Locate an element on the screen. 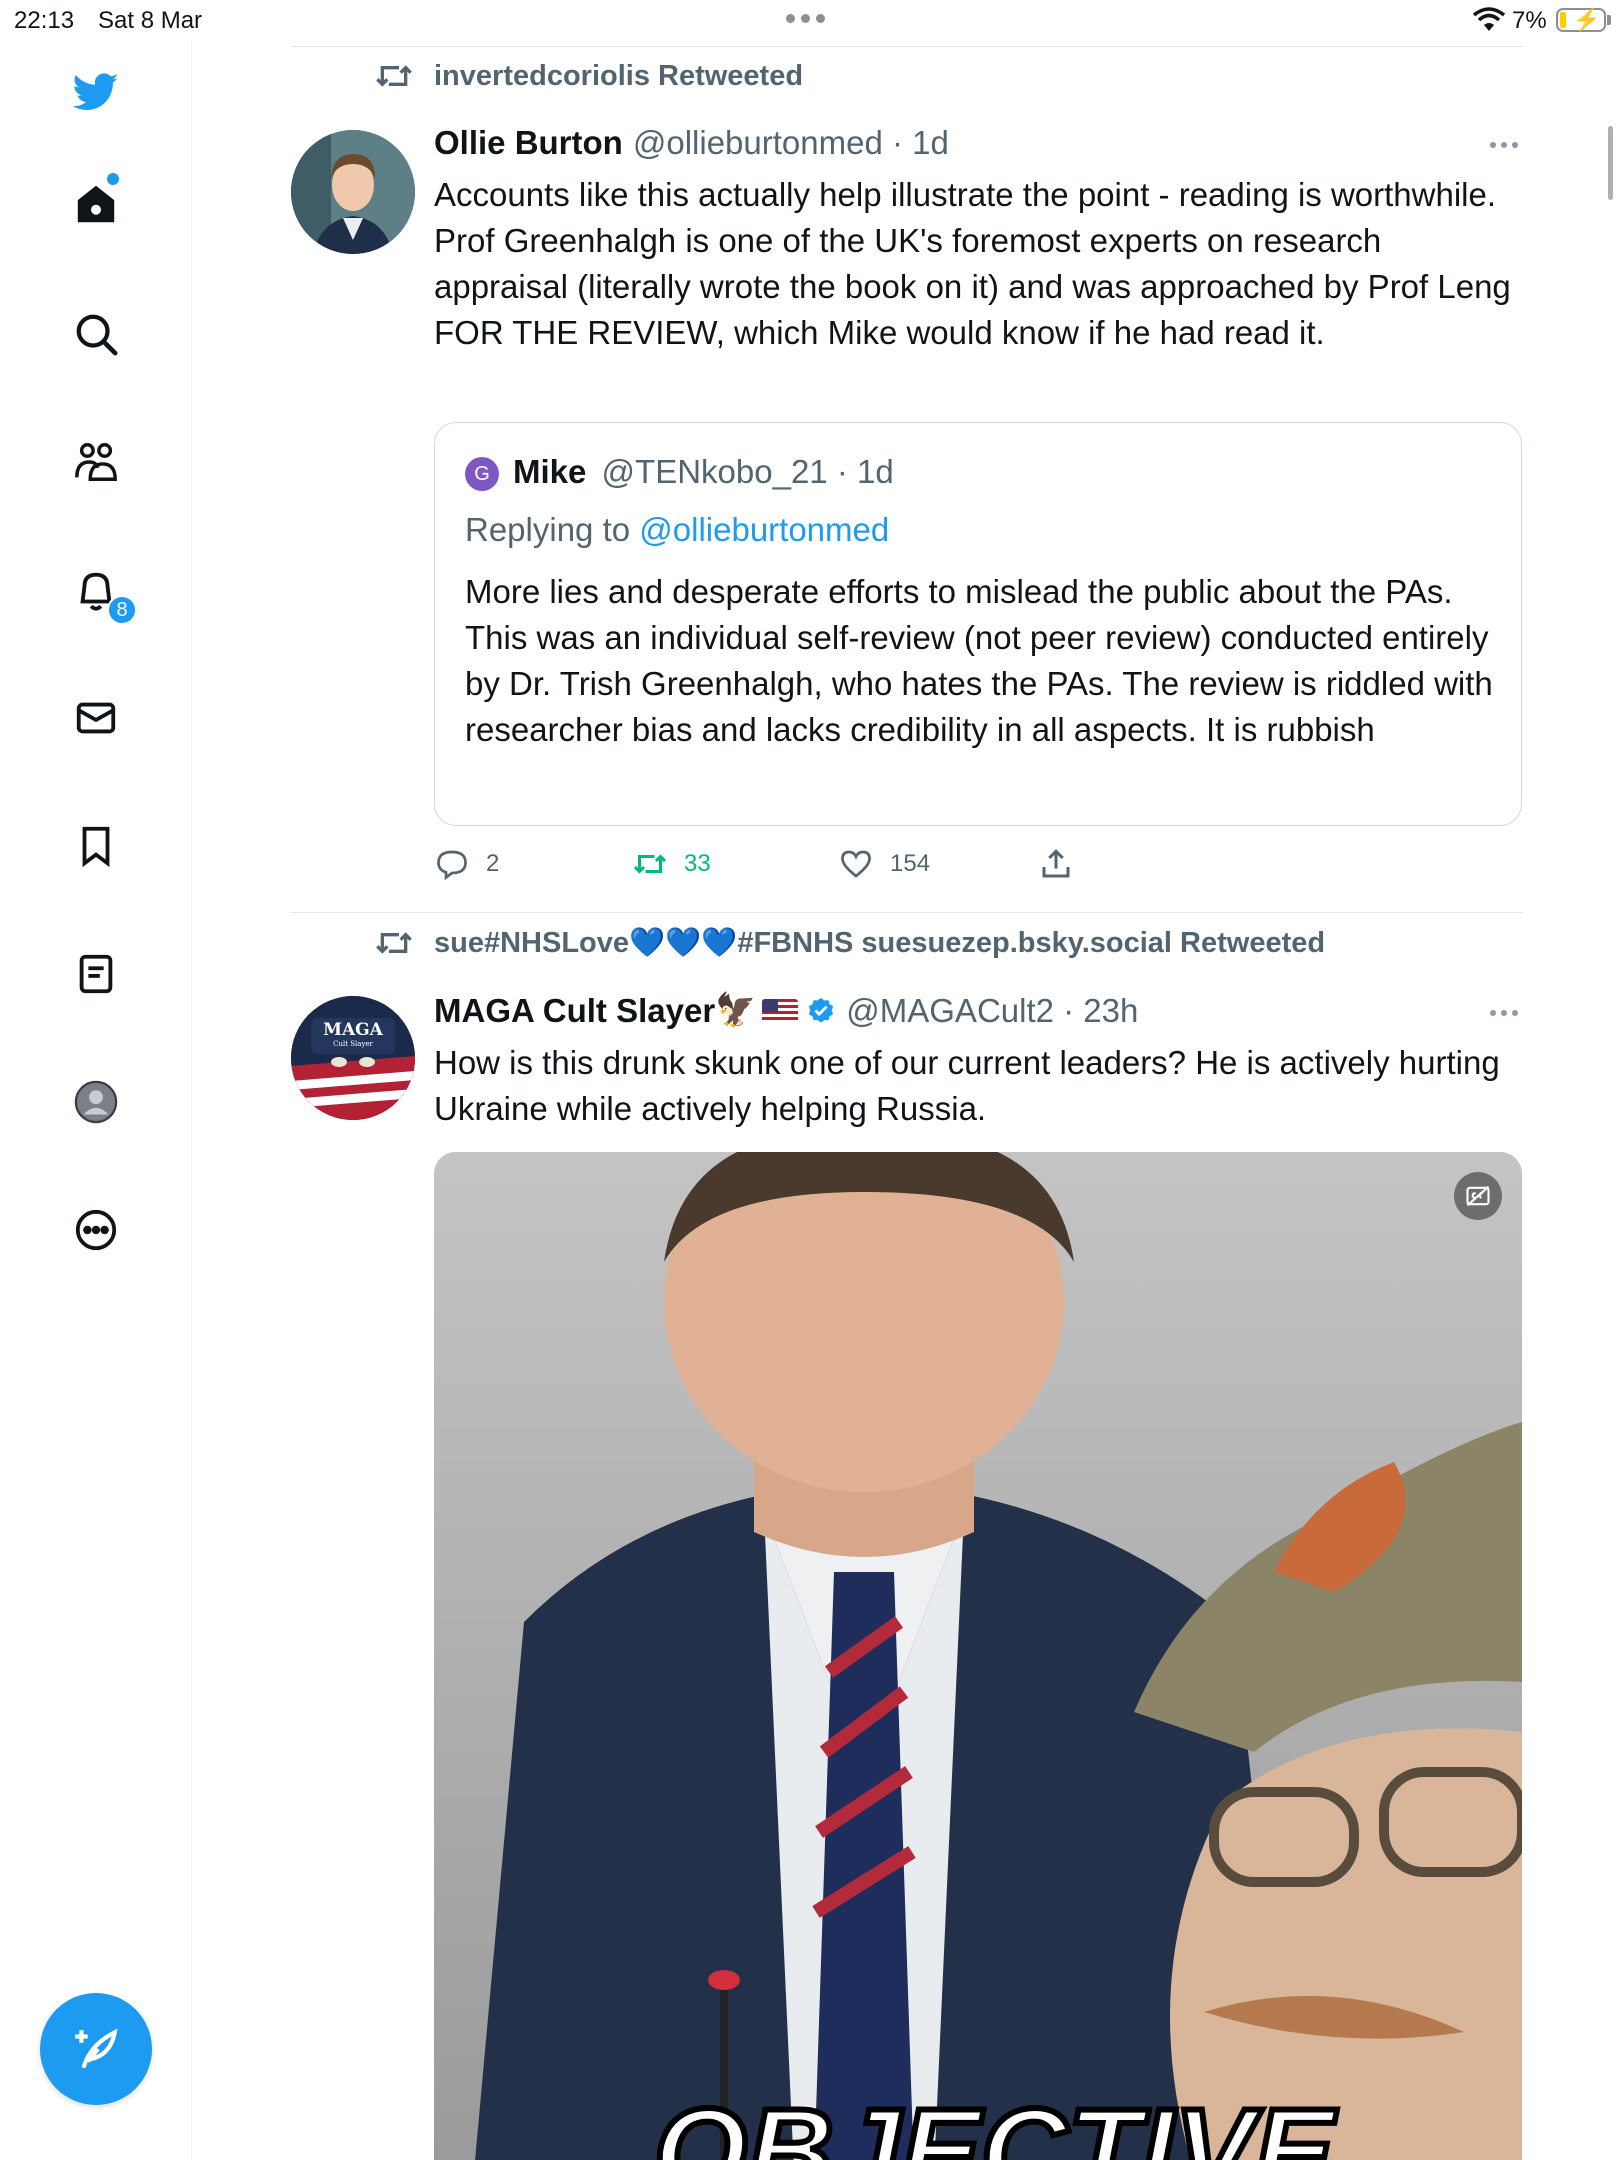 The width and height of the screenshot is (1620, 2160). avatar-text: MAGA is located at coordinates (353, 1030).